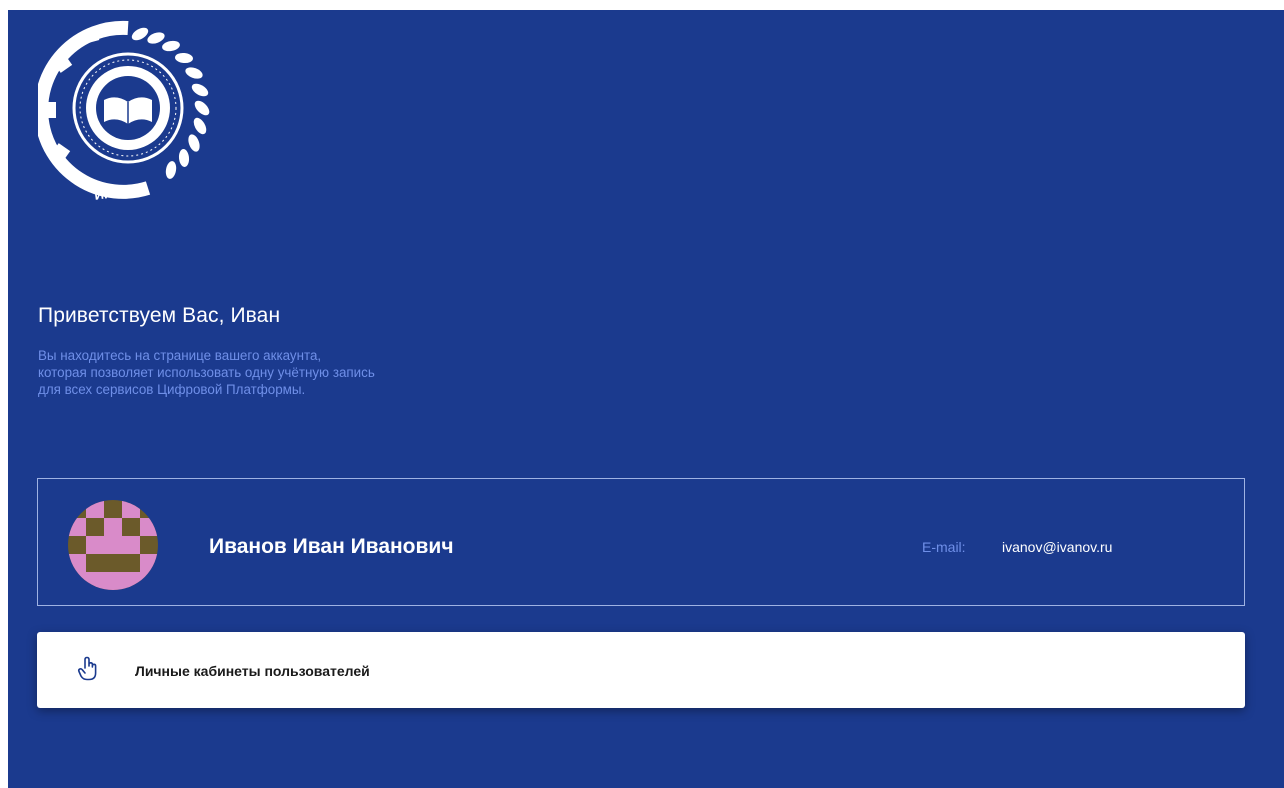  I want to click on email-label: E-mail:, so click(944, 547).